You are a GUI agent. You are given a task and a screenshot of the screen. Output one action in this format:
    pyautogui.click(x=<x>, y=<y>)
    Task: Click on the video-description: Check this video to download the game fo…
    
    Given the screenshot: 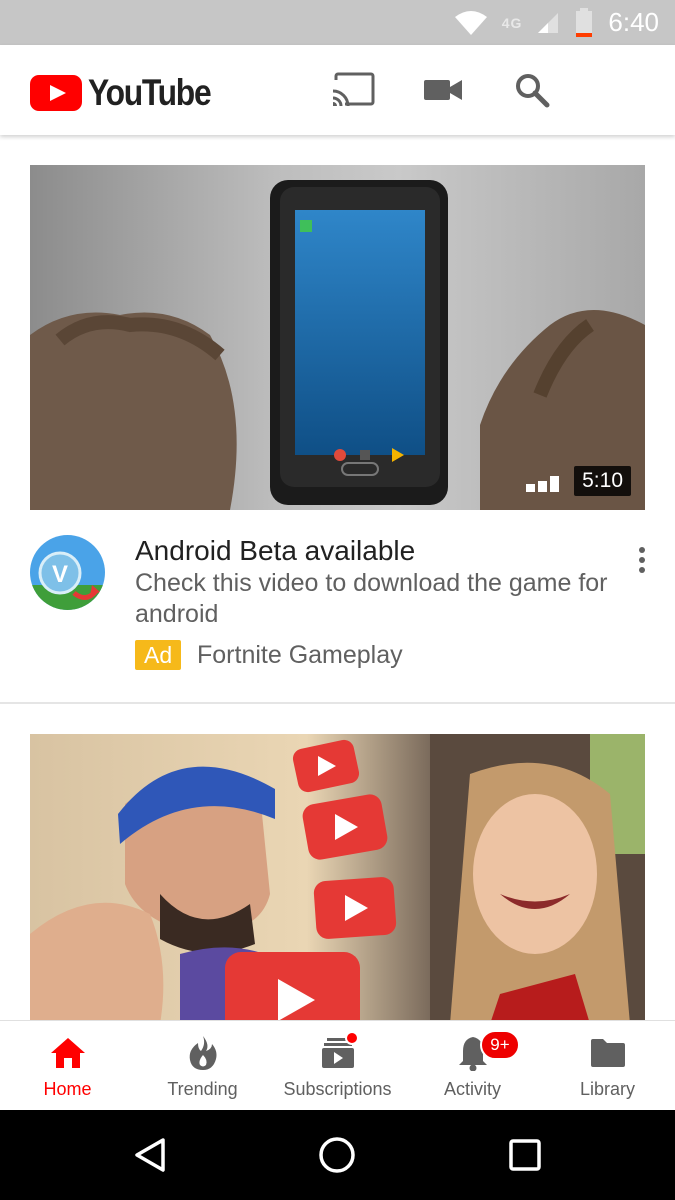 What is the action you would take?
    pyautogui.click(x=371, y=598)
    